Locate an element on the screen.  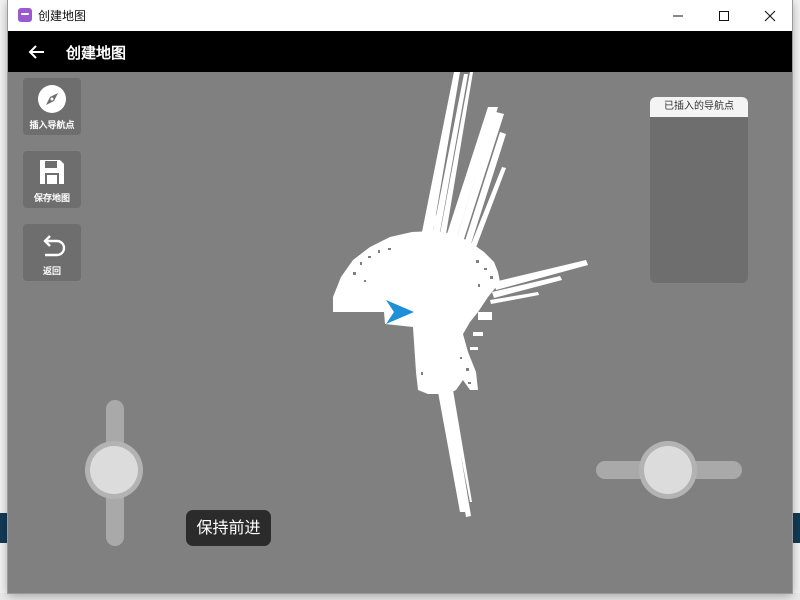
return-button: 返回 is located at coordinates (52, 252).